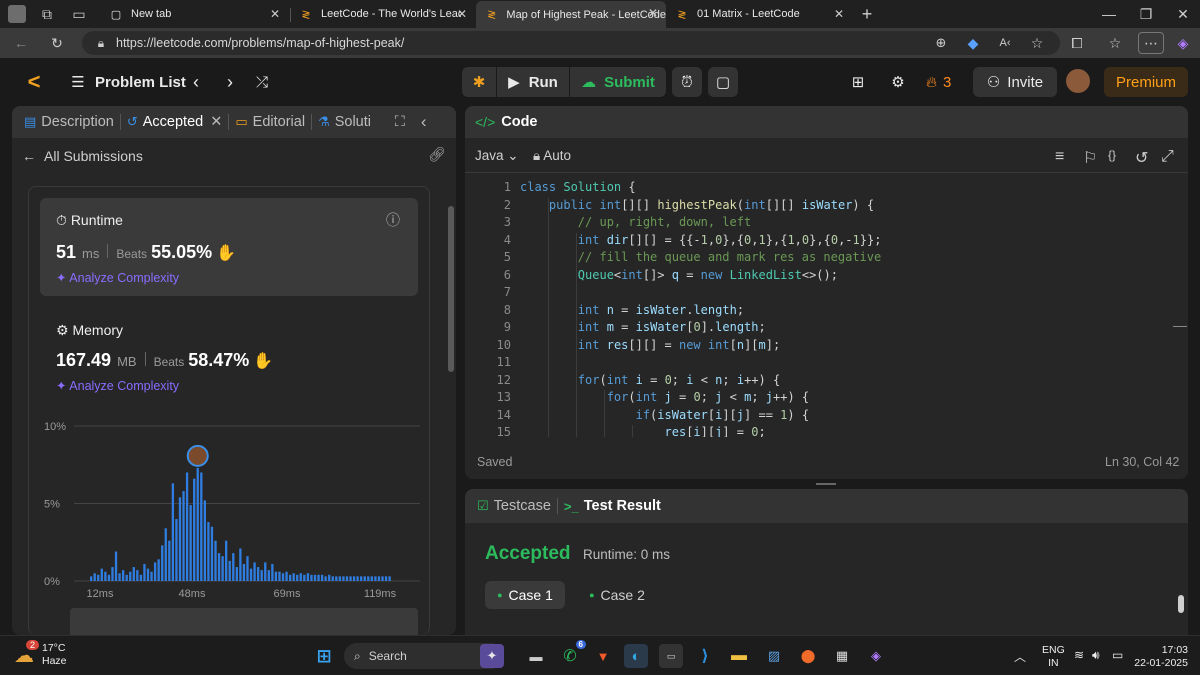 The width and height of the screenshot is (1200, 675). Describe the element at coordinates (78, 82) in the screenshot. I see `problem-list-icon: ☰` at that location.